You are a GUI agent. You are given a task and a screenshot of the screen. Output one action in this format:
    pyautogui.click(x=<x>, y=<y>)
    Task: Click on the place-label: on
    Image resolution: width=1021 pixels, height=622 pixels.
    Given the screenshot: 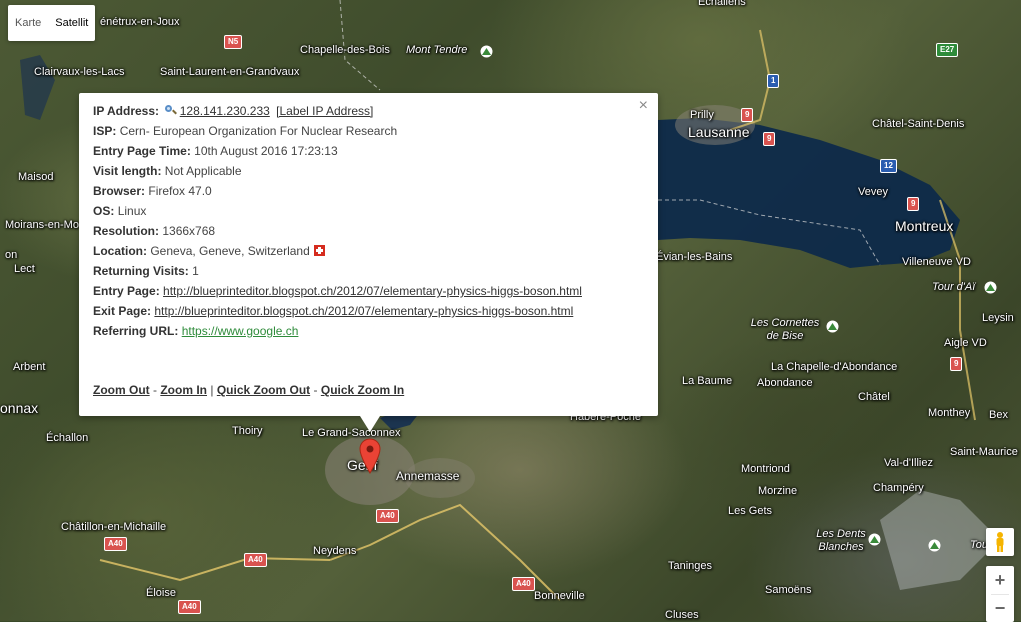 What is the action you would take?
    pyautogui.click(x=11, y=255)
    